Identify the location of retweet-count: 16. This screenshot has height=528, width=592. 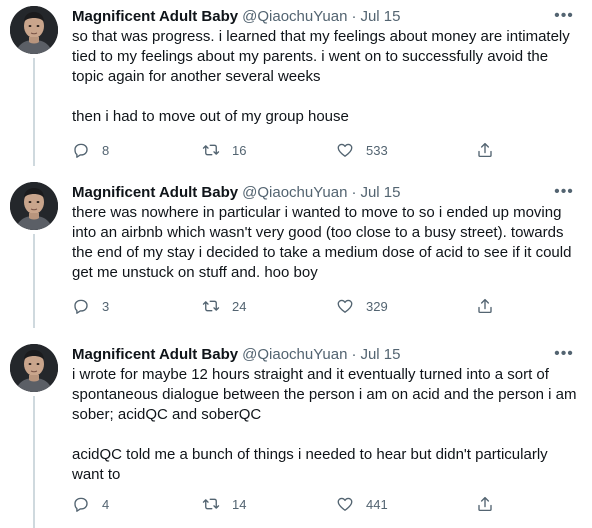
(239, 150).